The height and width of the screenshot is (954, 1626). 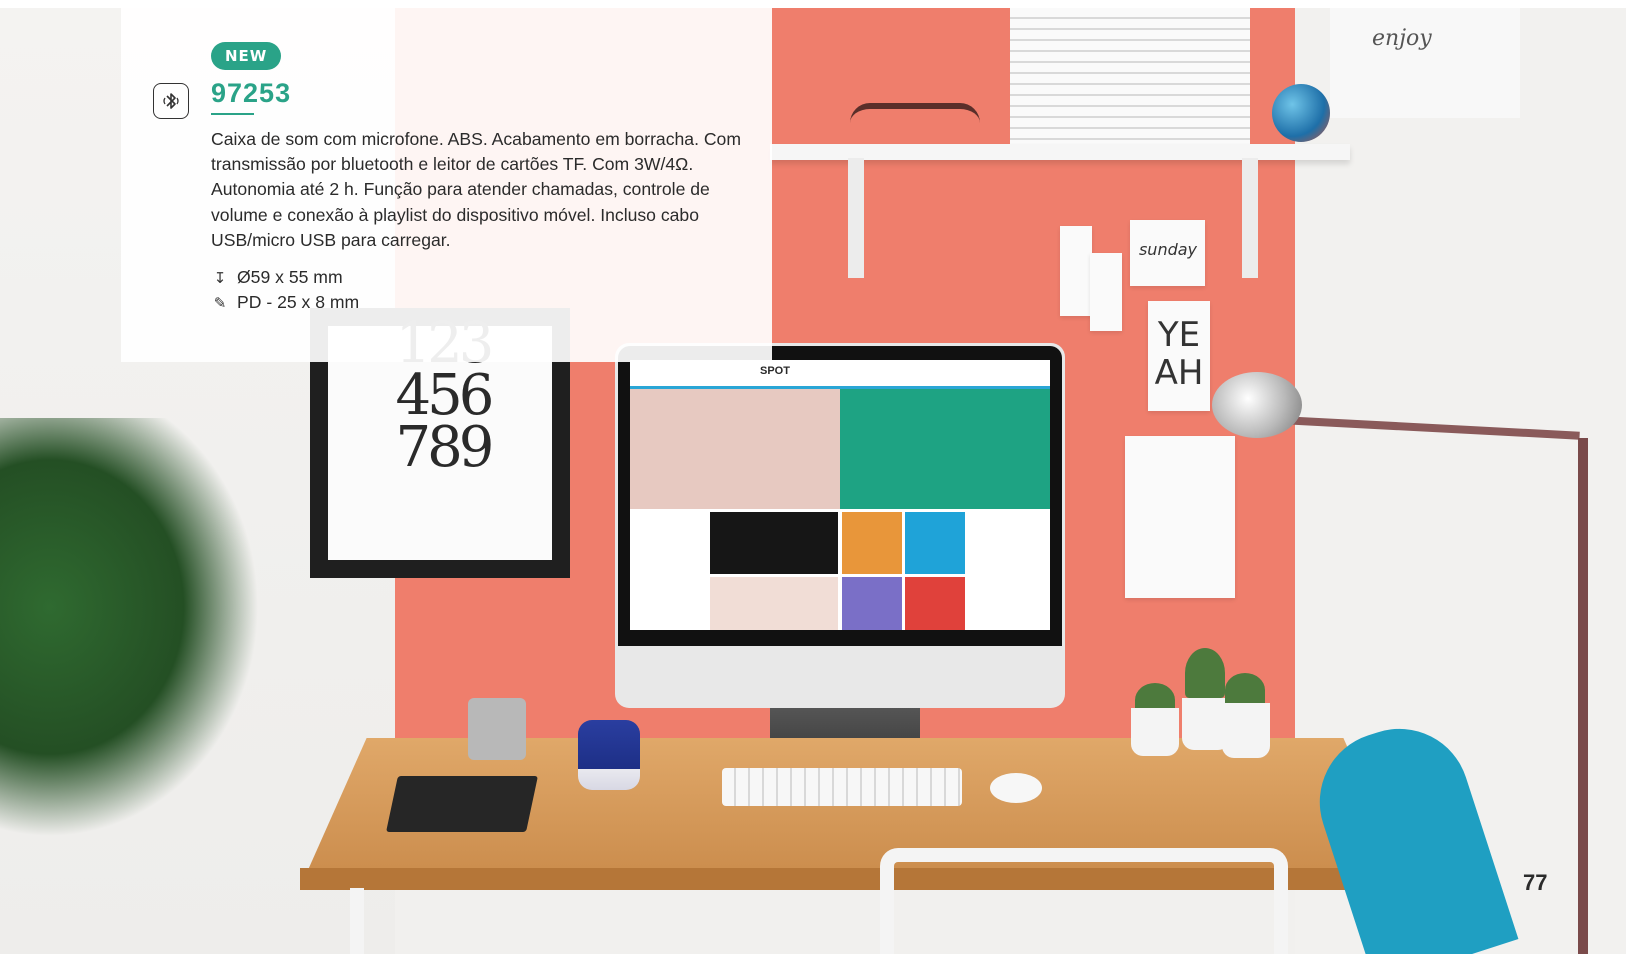 What do you see at coordinates (445, 447) in the screenshot?
I see `number-art-line: 789` at bounding box center [445, 447].